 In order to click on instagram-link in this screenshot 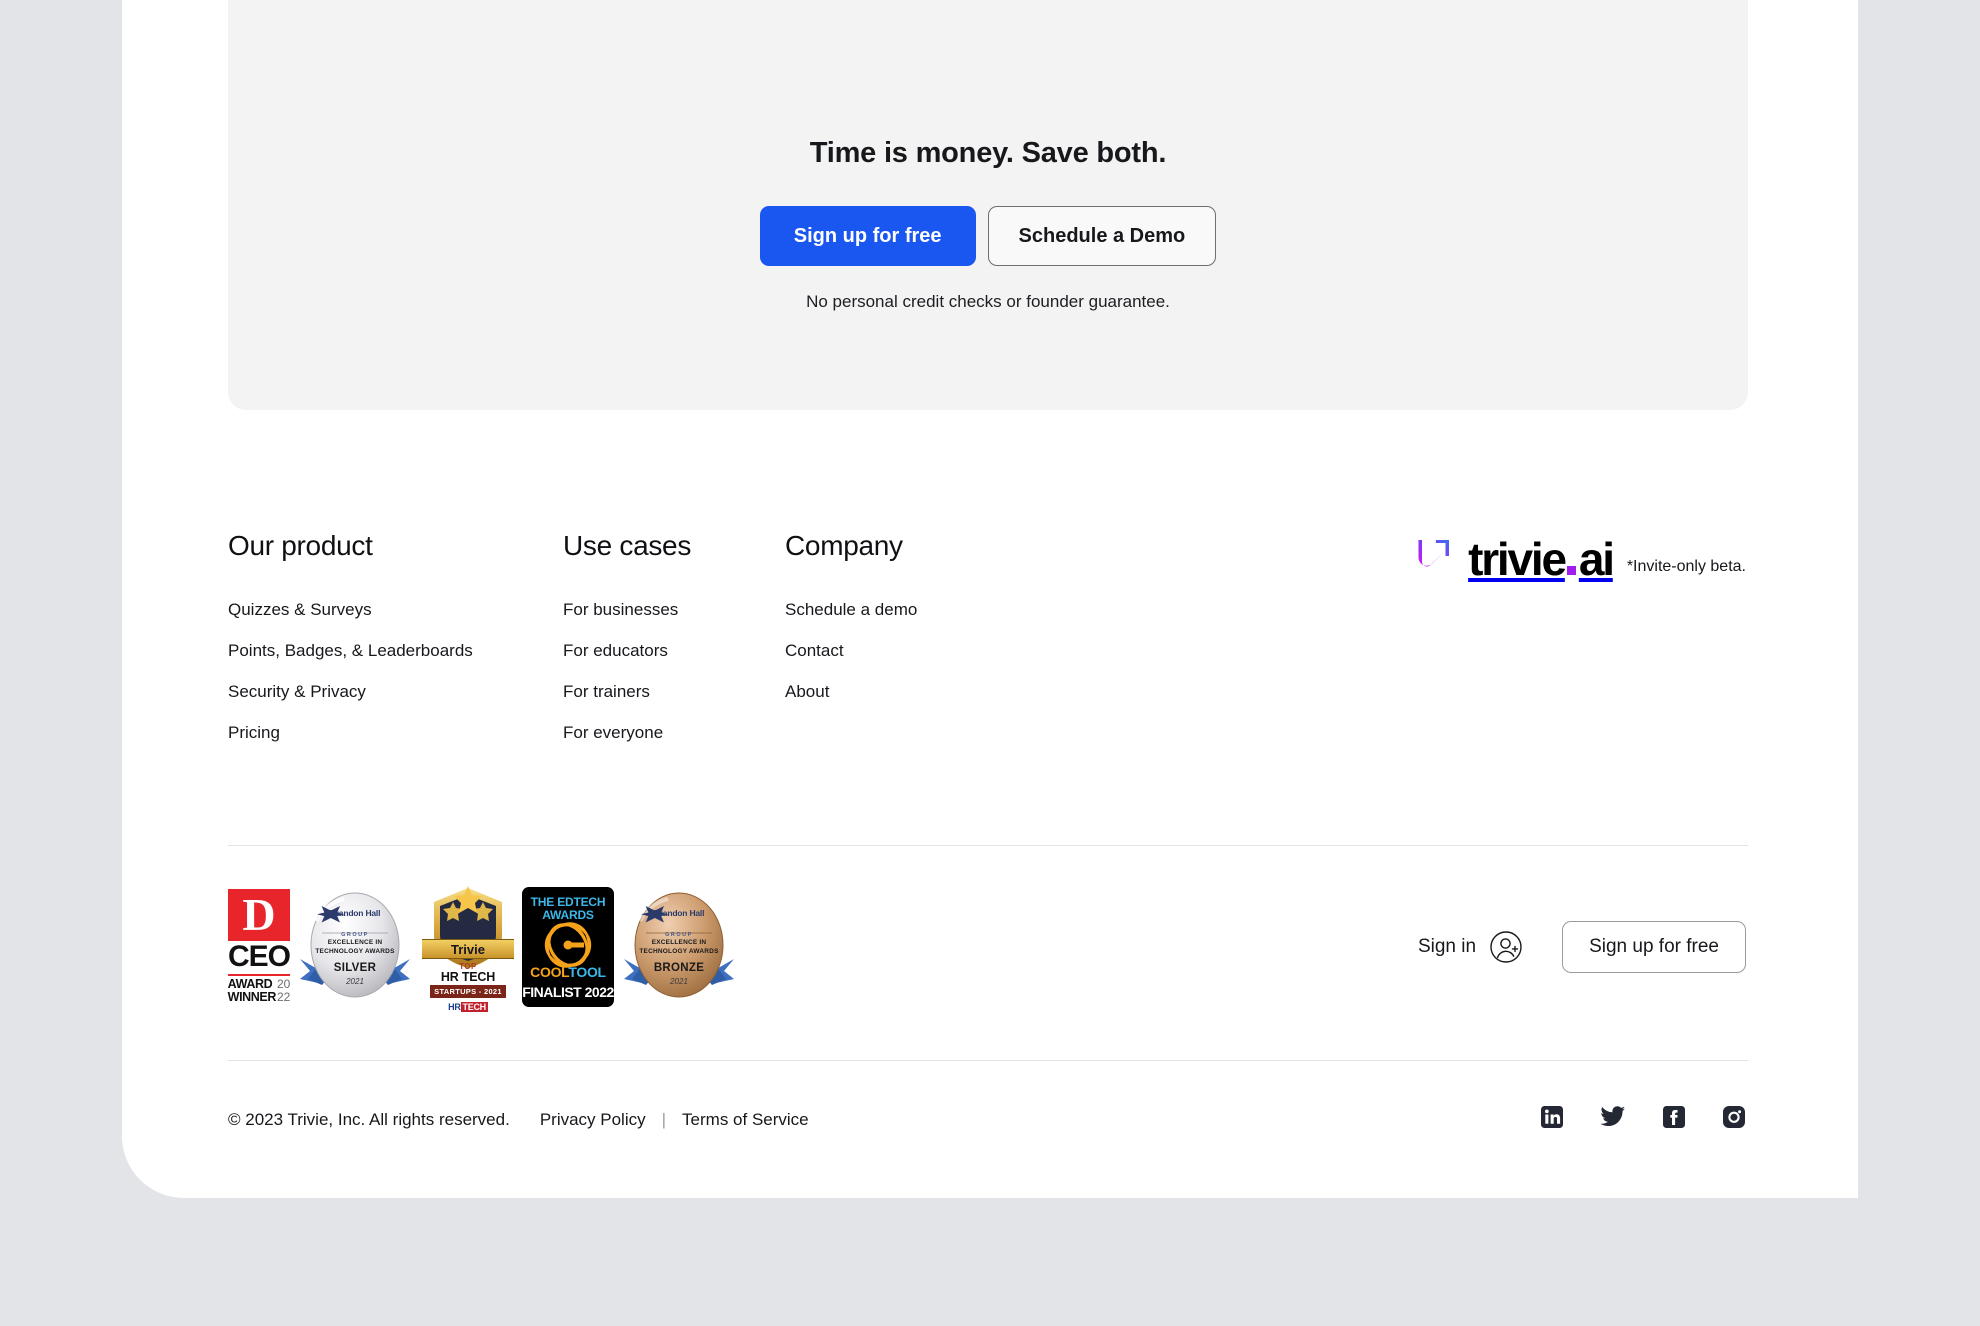, I will do `click(1734, 1119)`.